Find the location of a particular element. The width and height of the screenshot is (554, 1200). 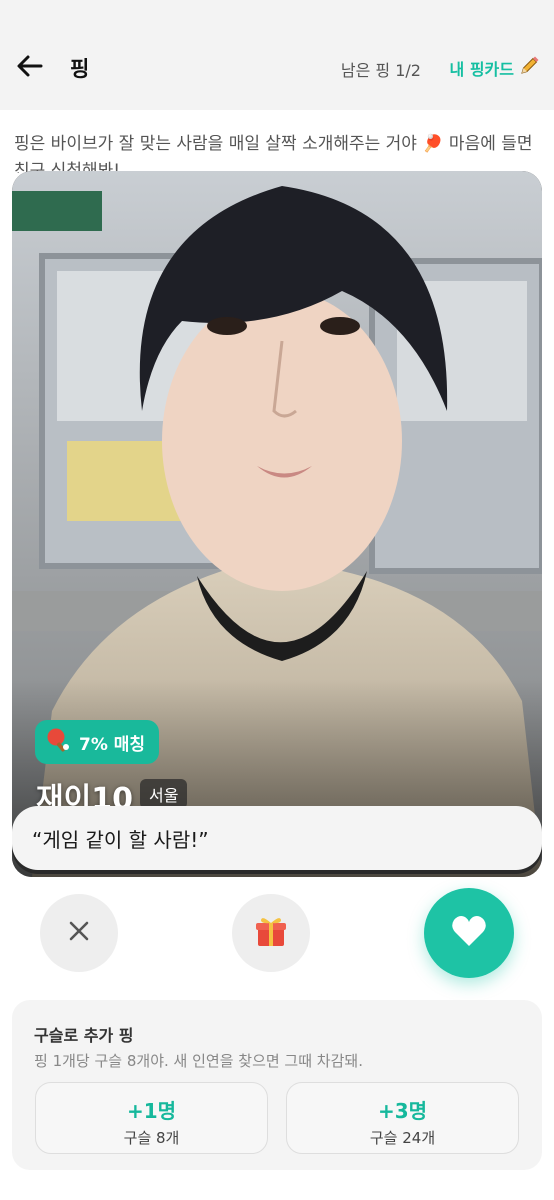

app-header: 핑 남은 핑 1/2 내 핑카드 is located at coordinates (277, 55).